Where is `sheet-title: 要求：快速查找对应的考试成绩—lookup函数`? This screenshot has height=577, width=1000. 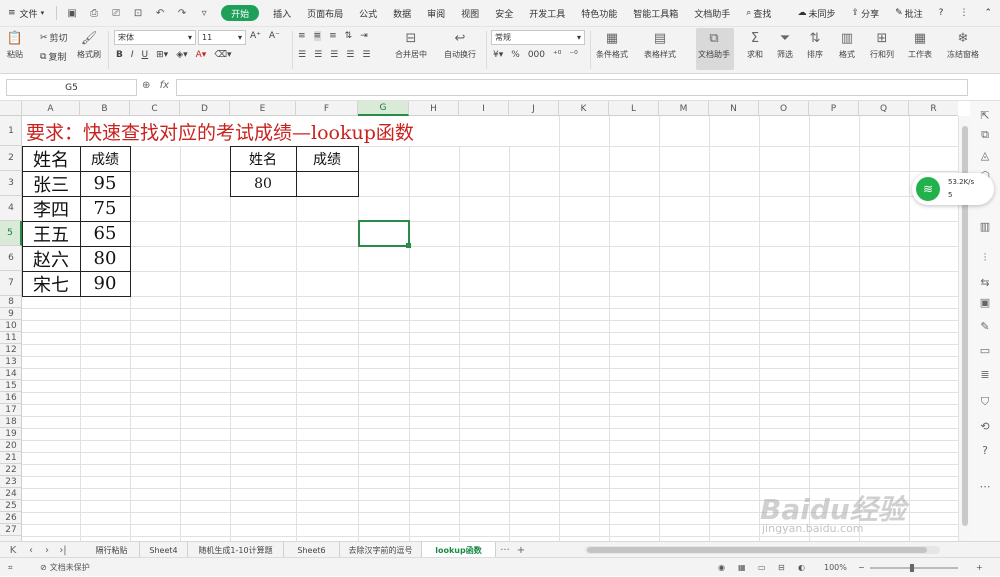 sheet-title: 要求：快速查找对应的考试成绩—lookup函数 is located at coordinates (220, 131).